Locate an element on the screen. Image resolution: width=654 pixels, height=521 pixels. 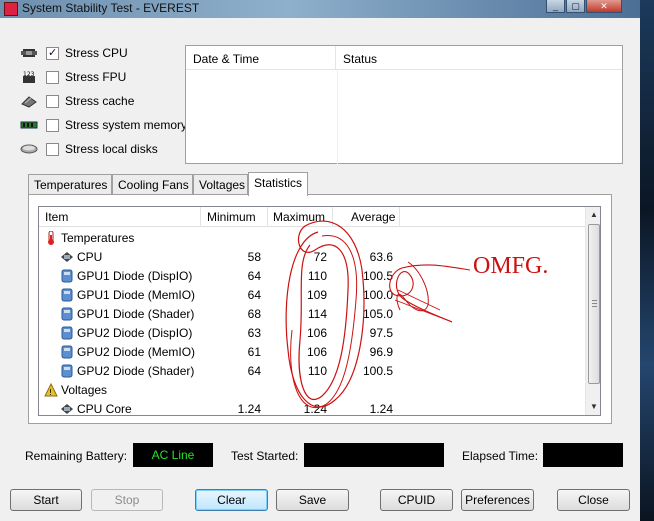
group-voltages: ! Voltages is located at coordinates (312, 390).